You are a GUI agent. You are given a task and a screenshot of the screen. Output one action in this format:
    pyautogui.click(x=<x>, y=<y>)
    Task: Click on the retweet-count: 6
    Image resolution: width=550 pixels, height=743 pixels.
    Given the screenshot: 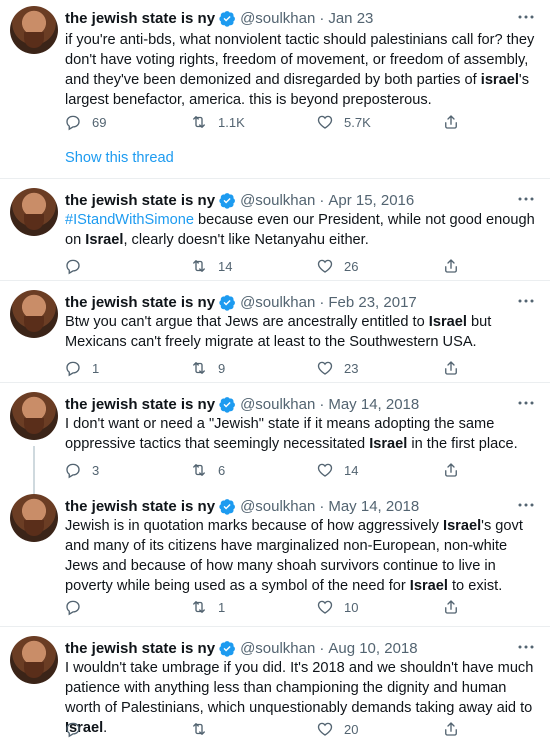 What is the action you would take?
    pyautogui.click(x=222, y=470)
    